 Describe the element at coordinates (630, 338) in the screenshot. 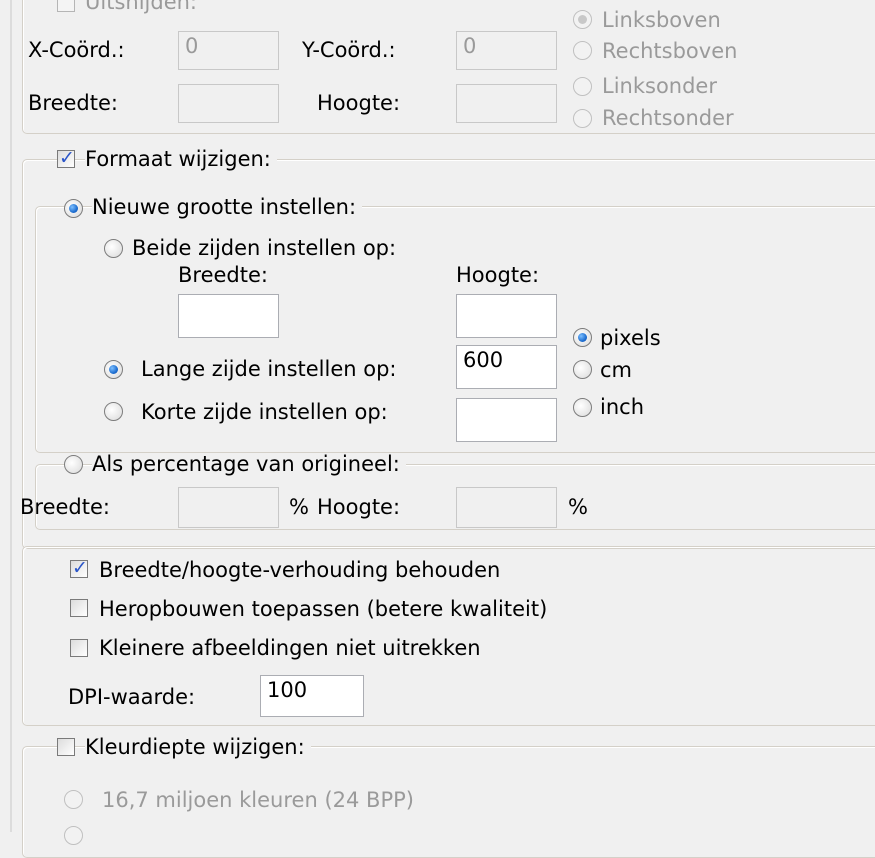

I see `unit-pixels-label: pixels` at that location.